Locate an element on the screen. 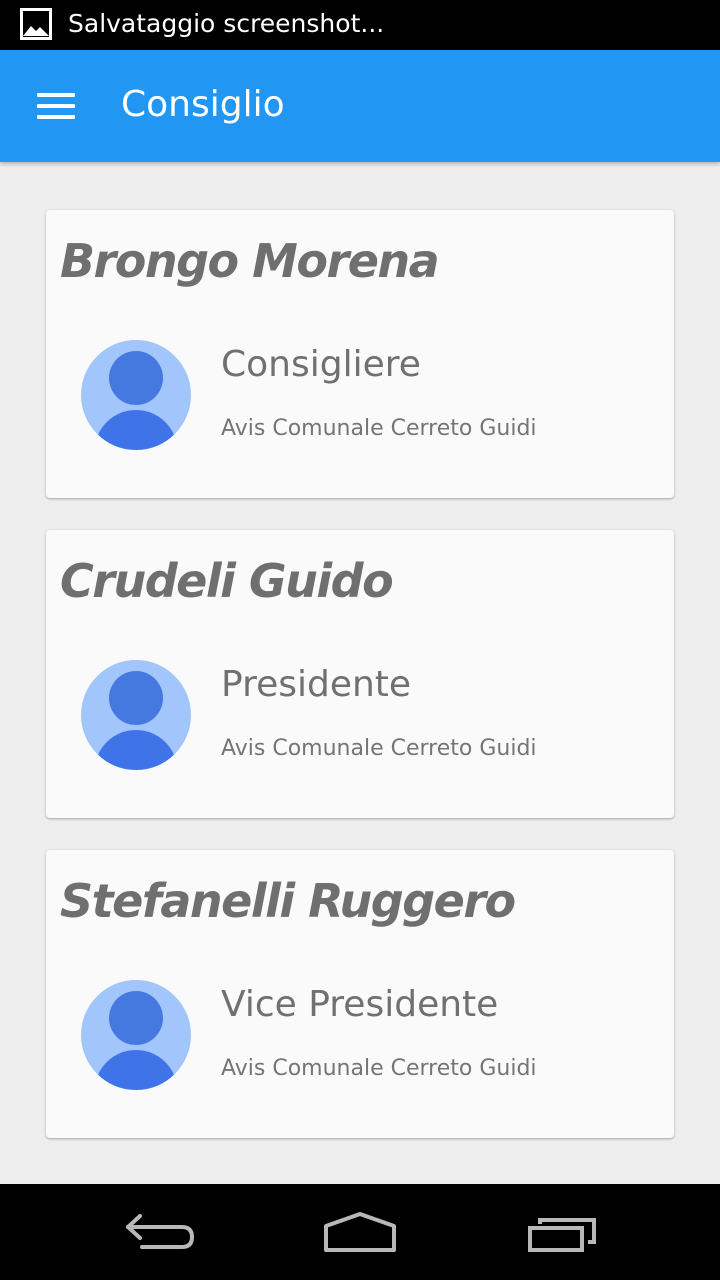  app-bar: Consiglio is located at coordinates (360, 106).